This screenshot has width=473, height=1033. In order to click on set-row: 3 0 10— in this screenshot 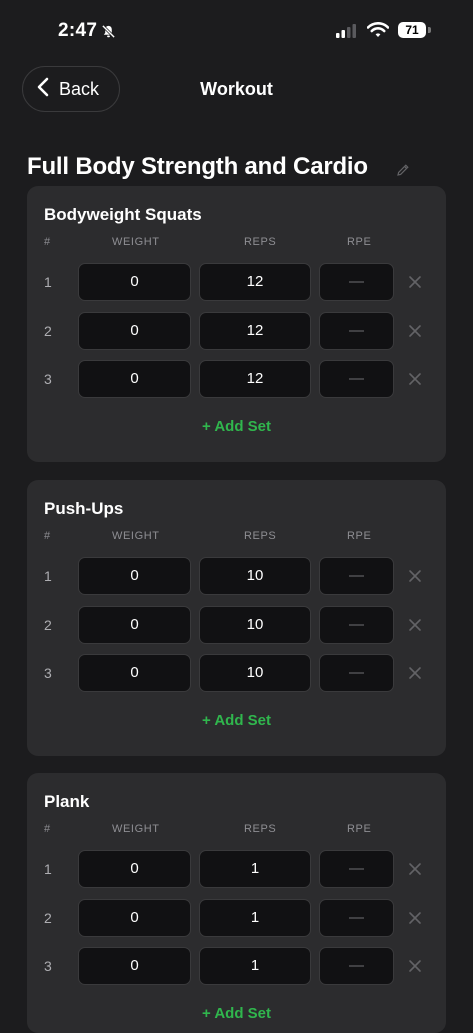, I will do `click(236, 673)`.